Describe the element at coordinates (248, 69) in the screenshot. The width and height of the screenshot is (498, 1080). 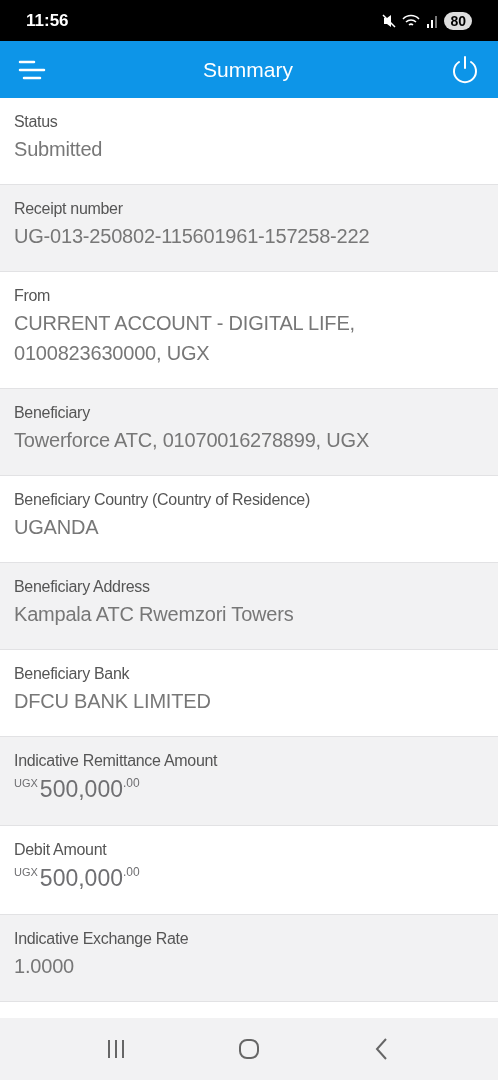
I see `page-title: Summary` at that location.